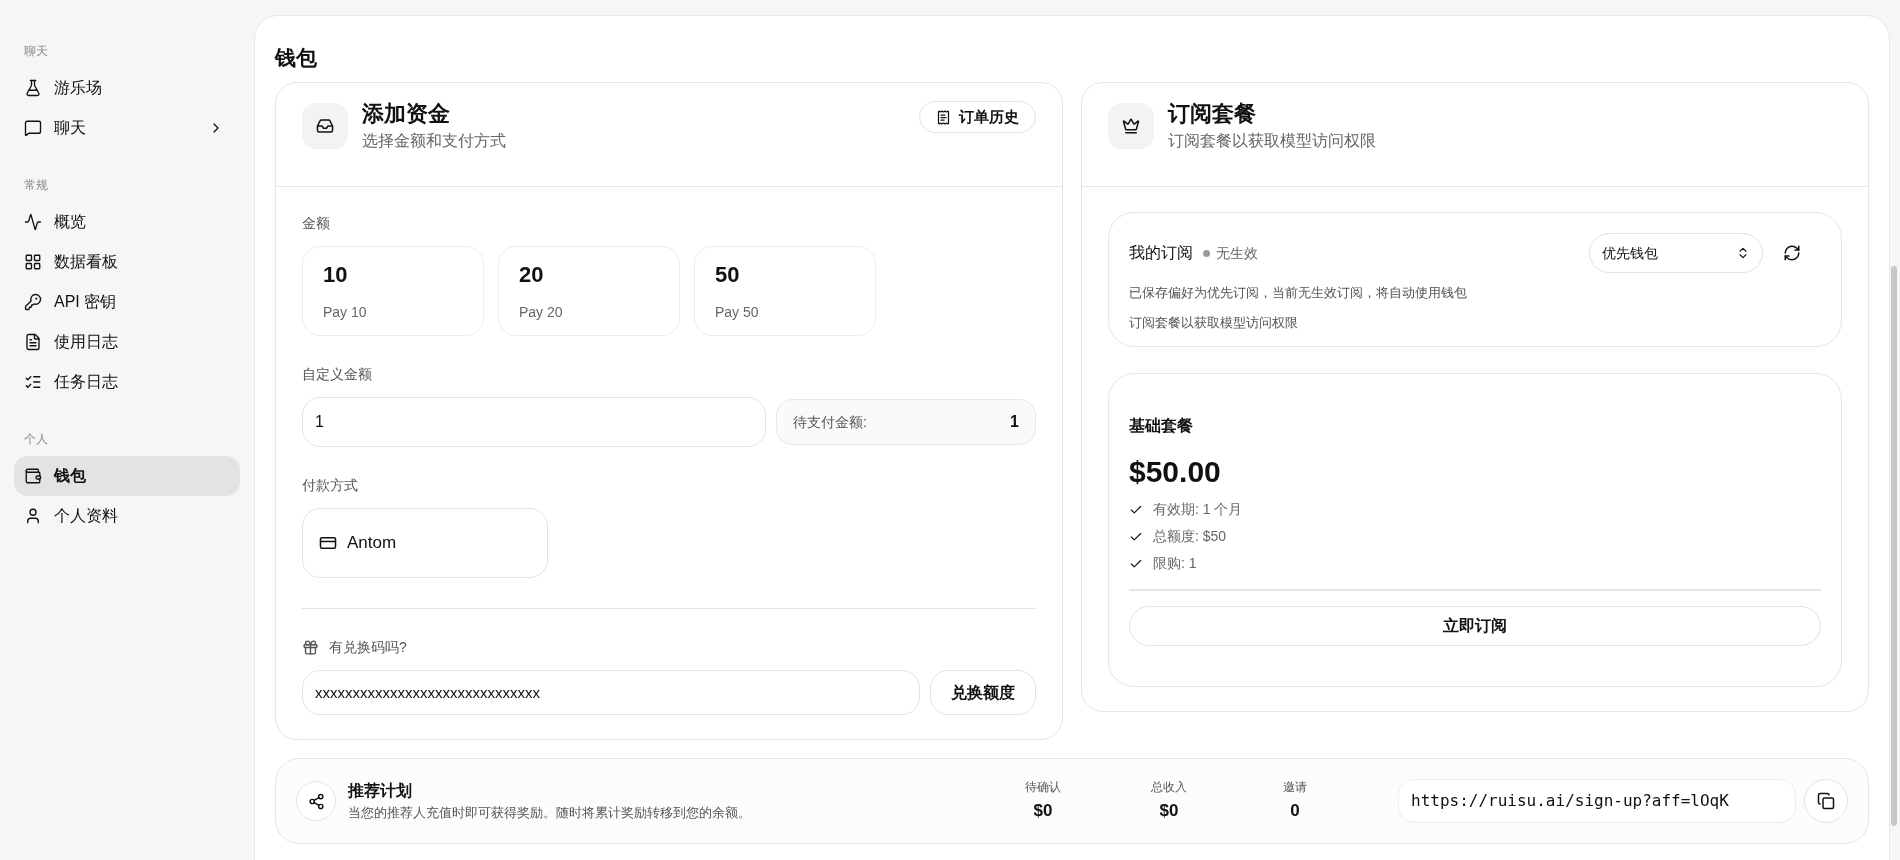 Image resolution: width=1900 pixels, height=860 pixels. Describe the element at coordinates (33, 302) in the screenshot. I see `key-icon` at that location.